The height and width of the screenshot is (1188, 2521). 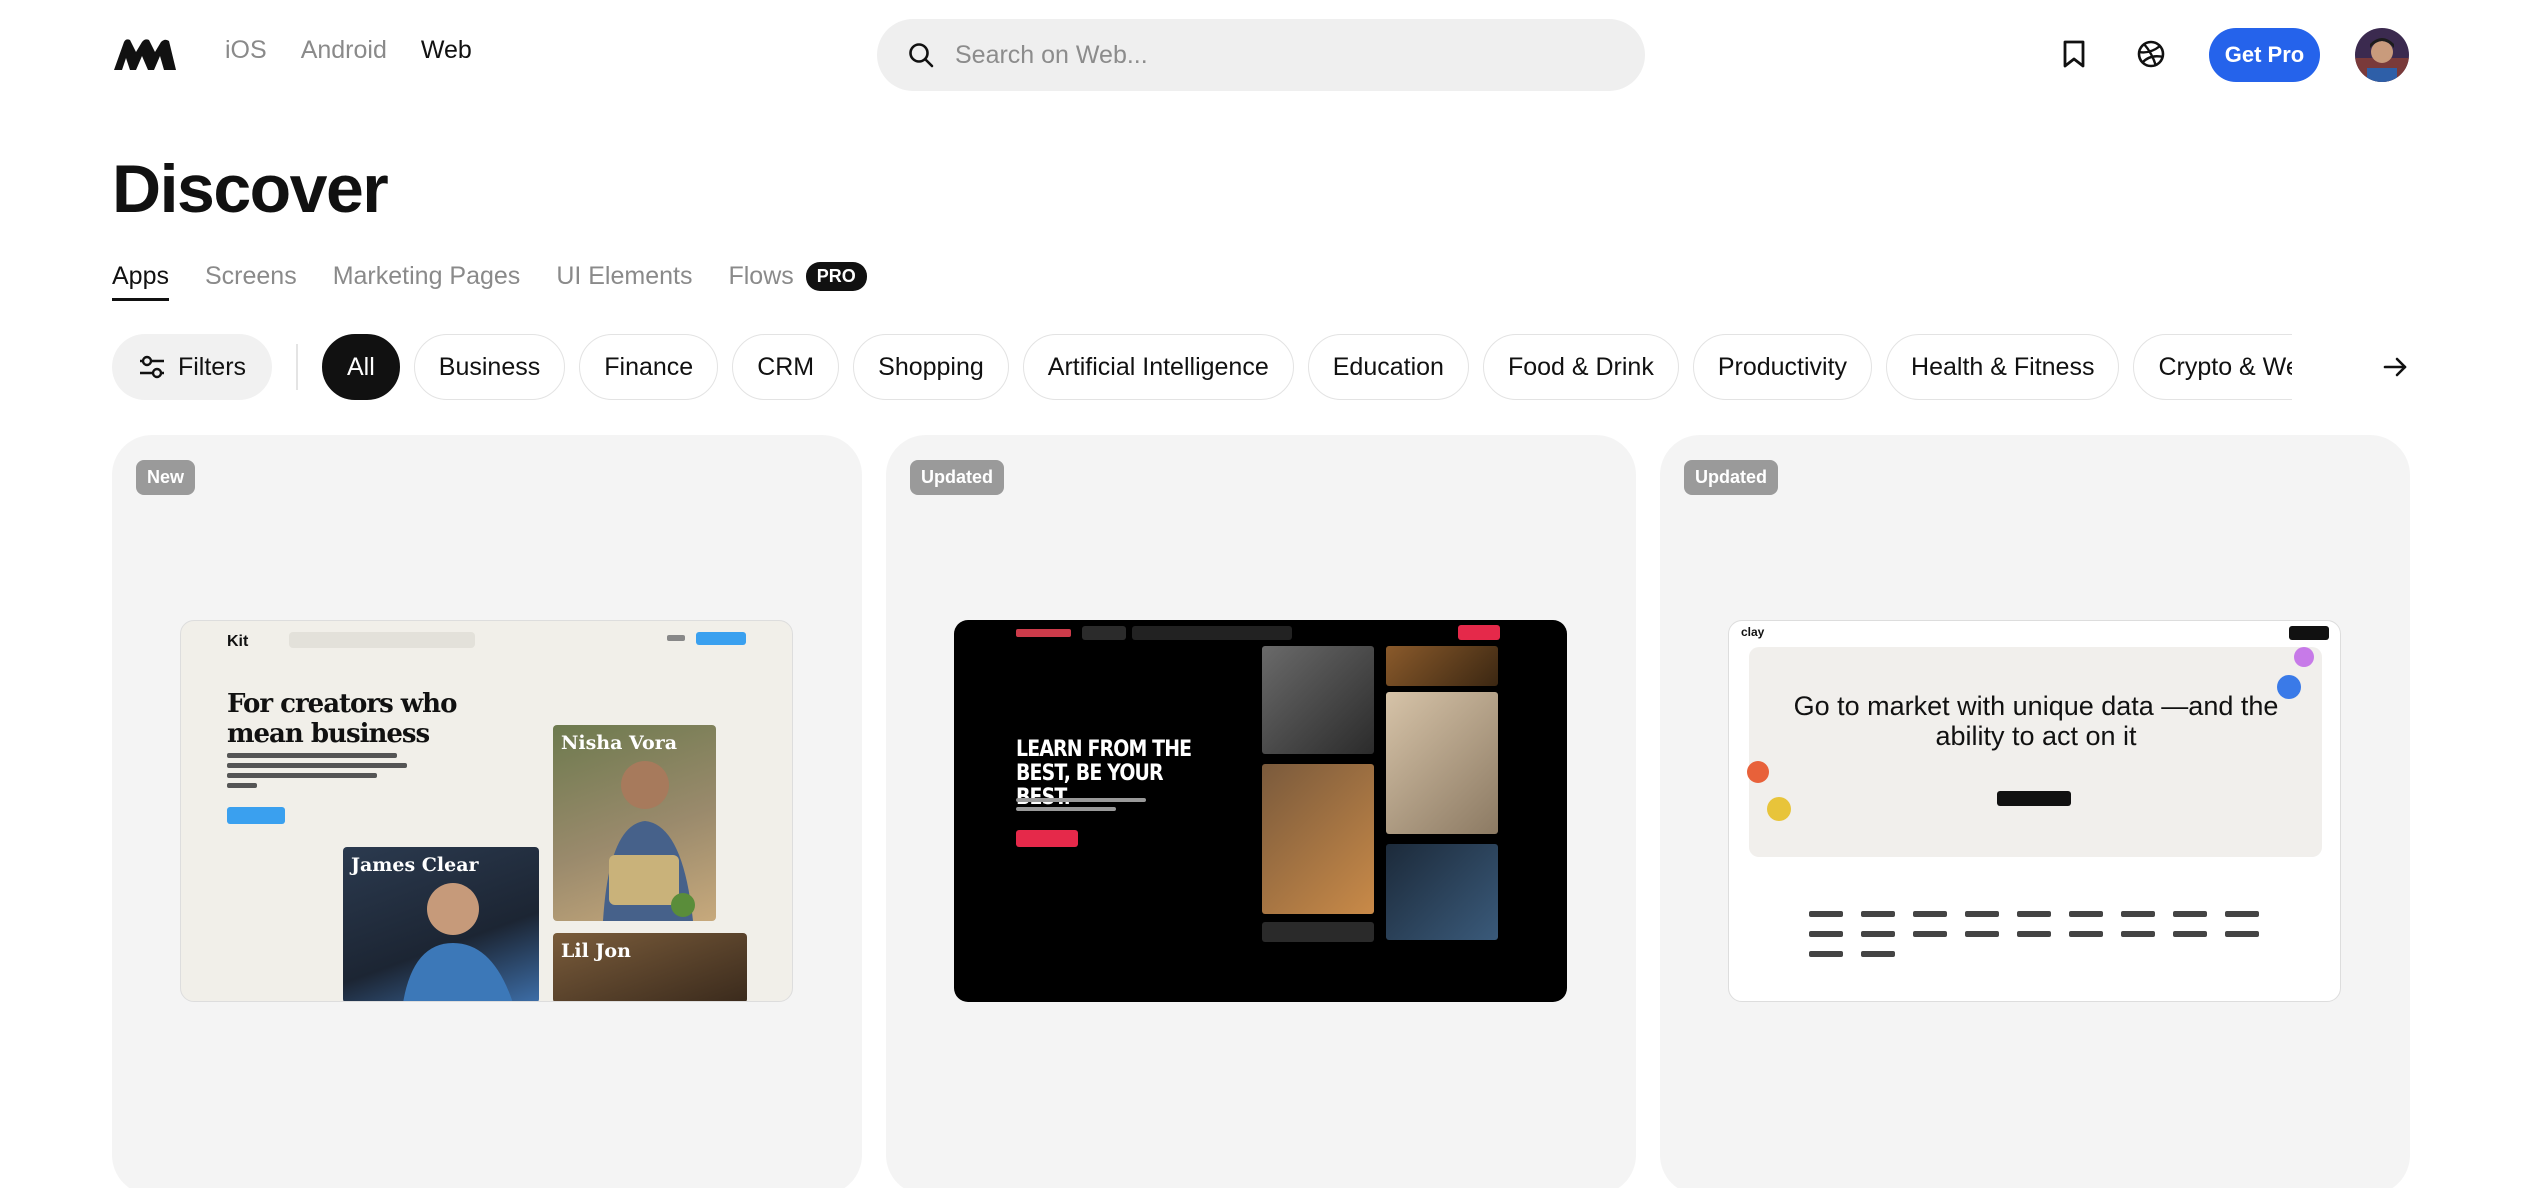 What do you see at coordinates (342, 719) in the screenshot?
I see `preview-headline: For creators who mean business` at bounding box center [342, 719].